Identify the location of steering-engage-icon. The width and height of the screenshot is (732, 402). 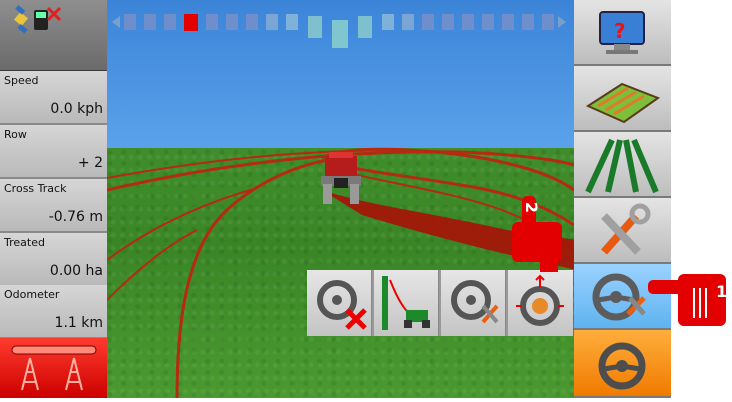
(622, 366).